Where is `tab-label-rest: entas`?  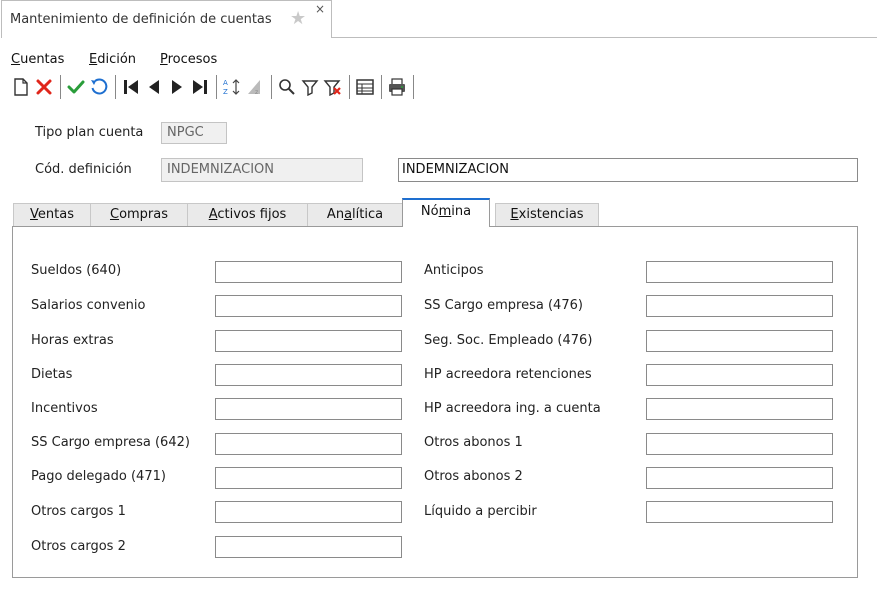
tab-label-rest: entas is located at coordinates (55, 214).